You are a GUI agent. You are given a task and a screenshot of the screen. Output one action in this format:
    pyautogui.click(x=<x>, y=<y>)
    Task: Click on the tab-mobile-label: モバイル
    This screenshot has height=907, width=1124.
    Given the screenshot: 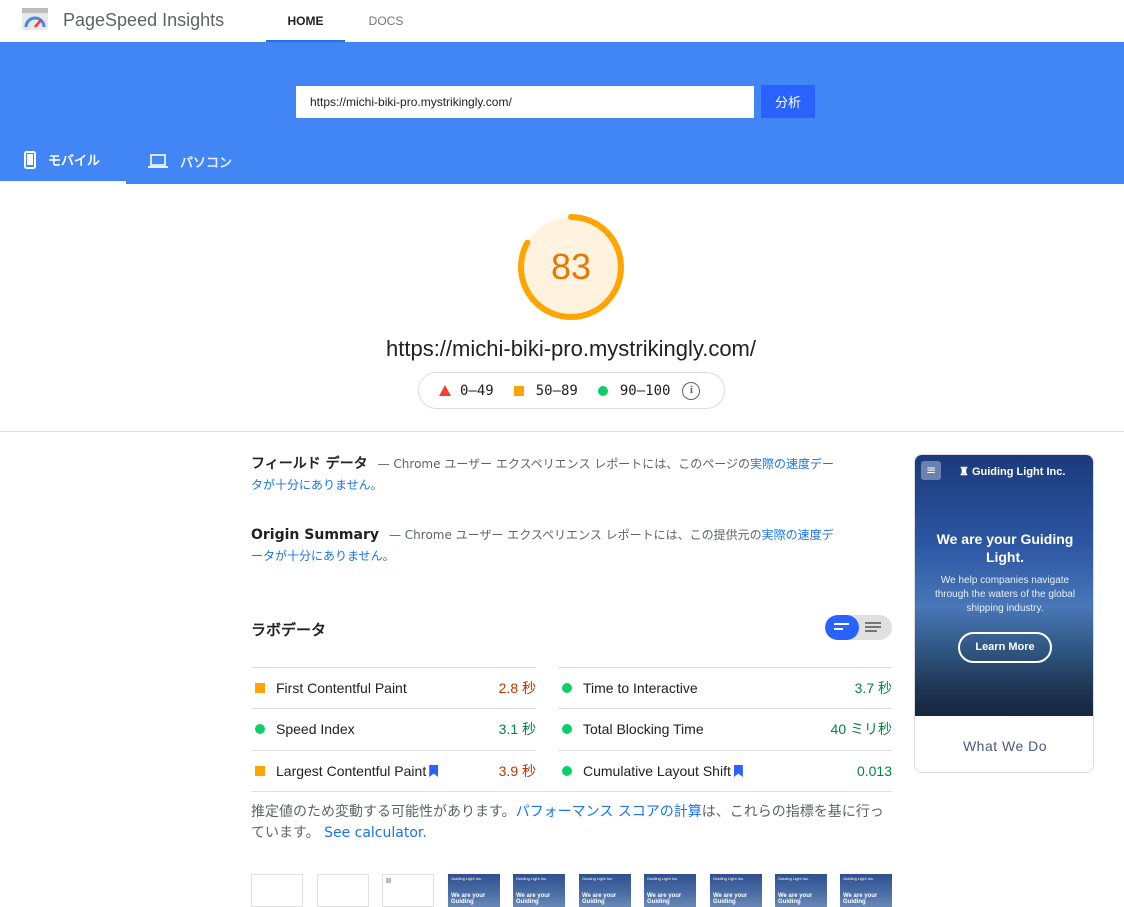 What is the action you would take?
    pyautogui.click(x=74, y=161)
    